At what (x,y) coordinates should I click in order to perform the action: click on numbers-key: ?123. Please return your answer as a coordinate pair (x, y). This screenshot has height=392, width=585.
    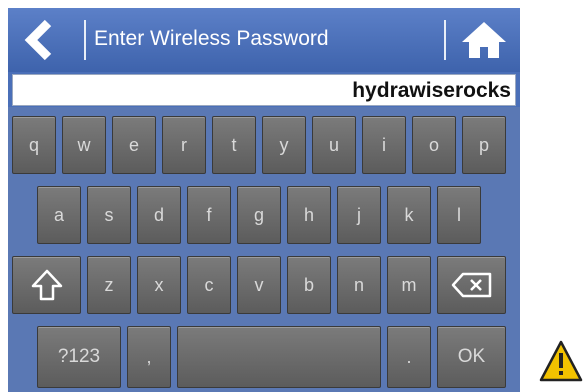
    Looking at the image, I should click on (79, 357).